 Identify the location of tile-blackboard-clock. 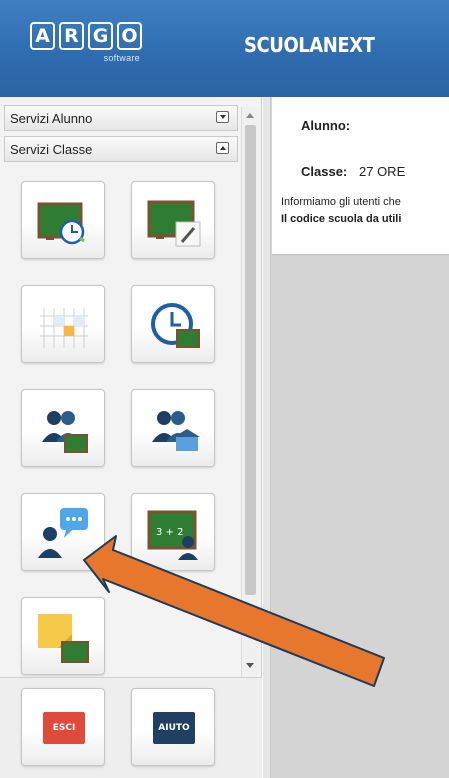
(63, 220).